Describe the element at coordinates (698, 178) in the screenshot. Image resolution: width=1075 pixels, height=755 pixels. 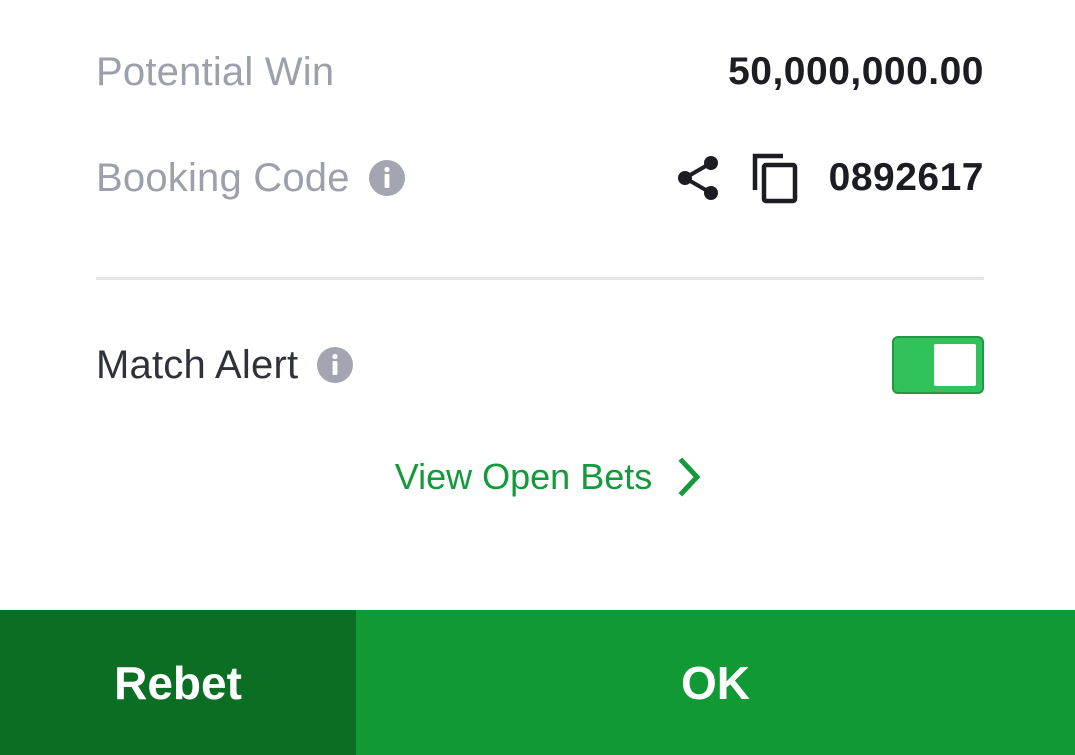
I see `share-icon` at that location.